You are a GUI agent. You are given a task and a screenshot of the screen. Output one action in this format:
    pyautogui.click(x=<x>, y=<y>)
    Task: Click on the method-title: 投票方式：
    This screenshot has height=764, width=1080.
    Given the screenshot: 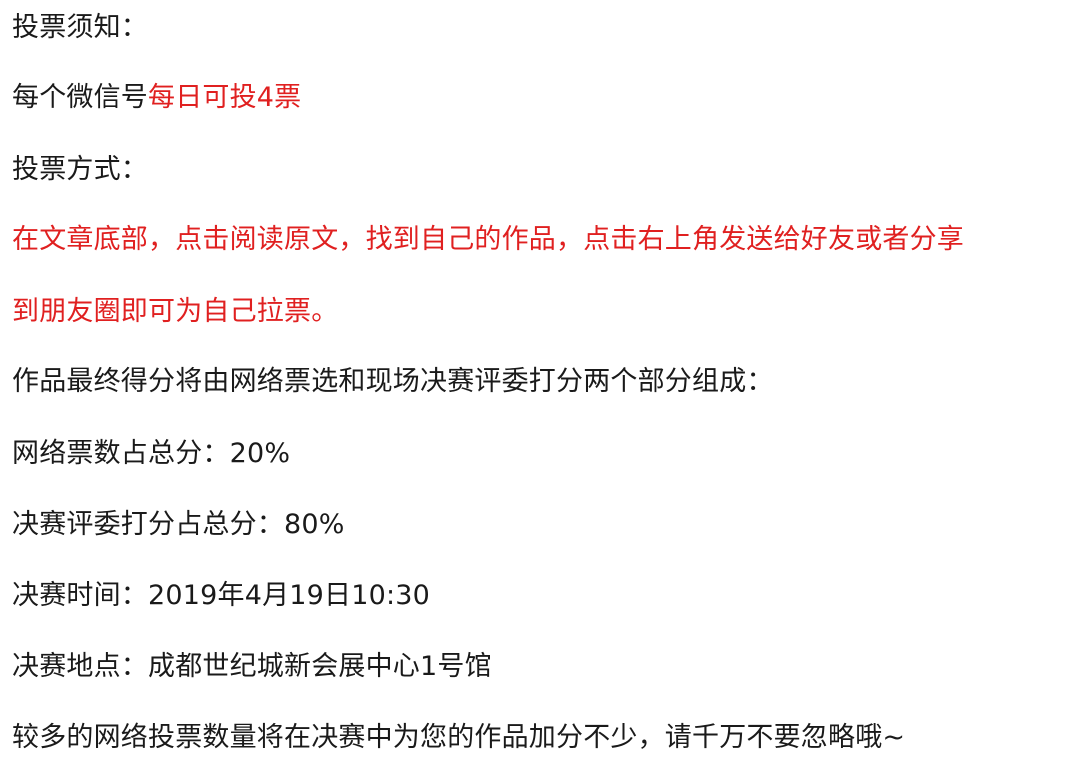 What is the action you would take?
    pyautogui.click(x=80, y=169)
    